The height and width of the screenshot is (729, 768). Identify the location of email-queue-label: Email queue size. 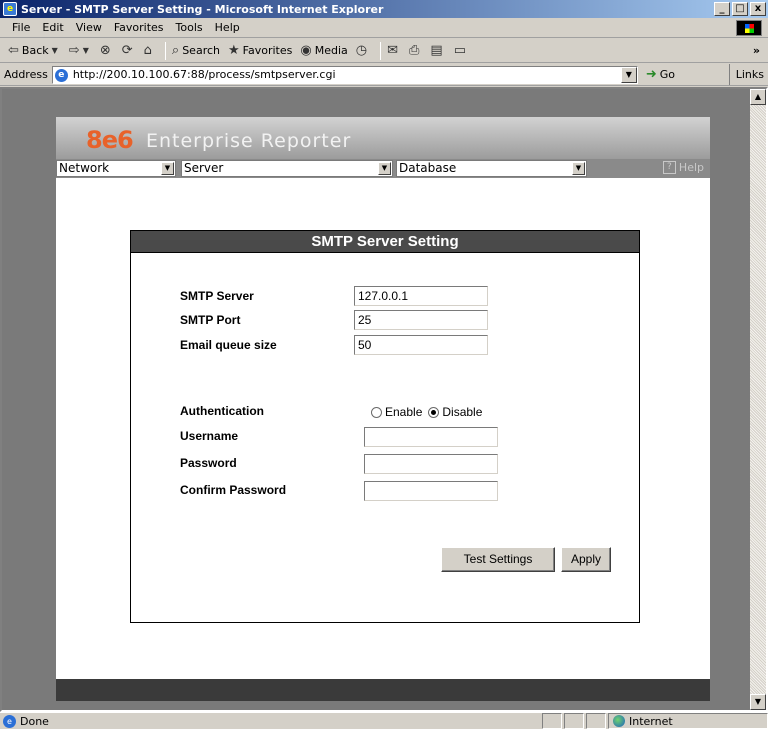
(228, 345).